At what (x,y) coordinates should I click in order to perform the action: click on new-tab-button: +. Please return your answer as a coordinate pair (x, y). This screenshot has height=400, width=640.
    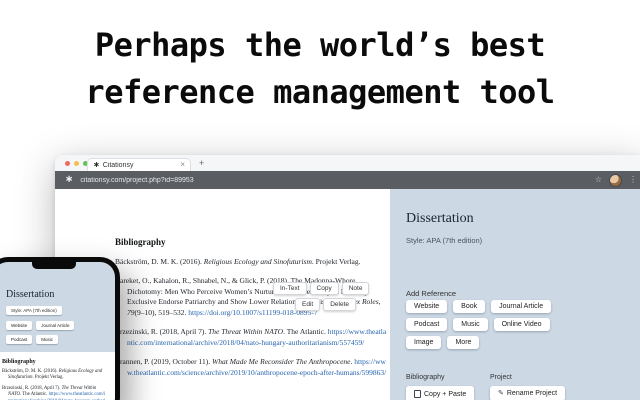
    Looking at the image, I should click on (201, 163).